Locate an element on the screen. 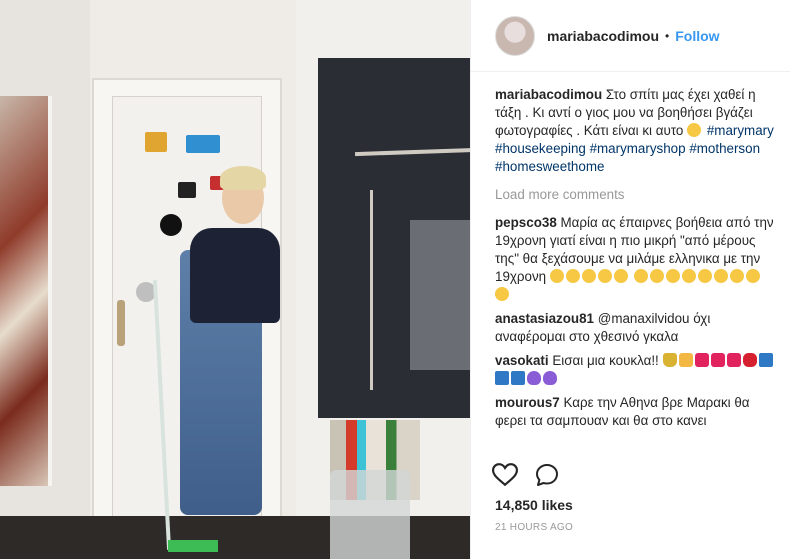 The width and height of the screenshot is (790, 559). wall-painting is located at coordinates (24, 291).